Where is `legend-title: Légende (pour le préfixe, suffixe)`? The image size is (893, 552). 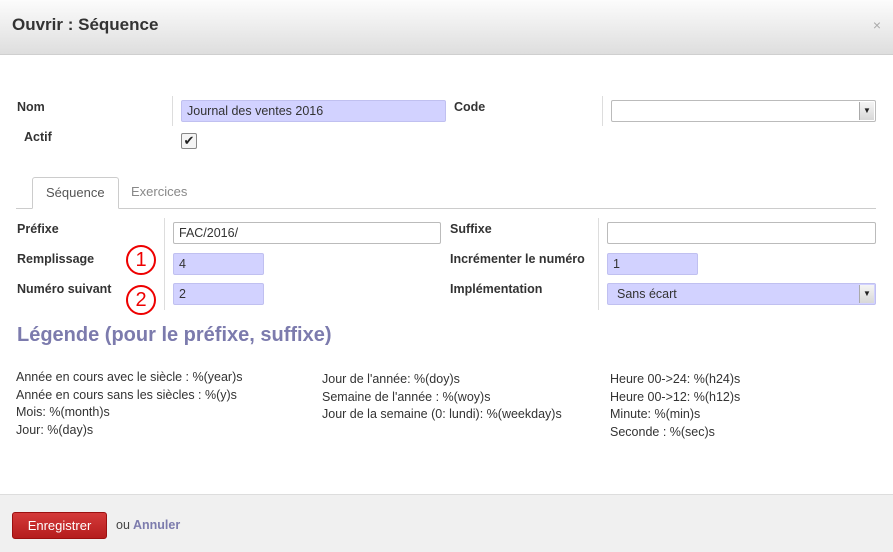
legend-title: Légende (pour le préfixe, suffixe) is located at coordinates (174, 335).